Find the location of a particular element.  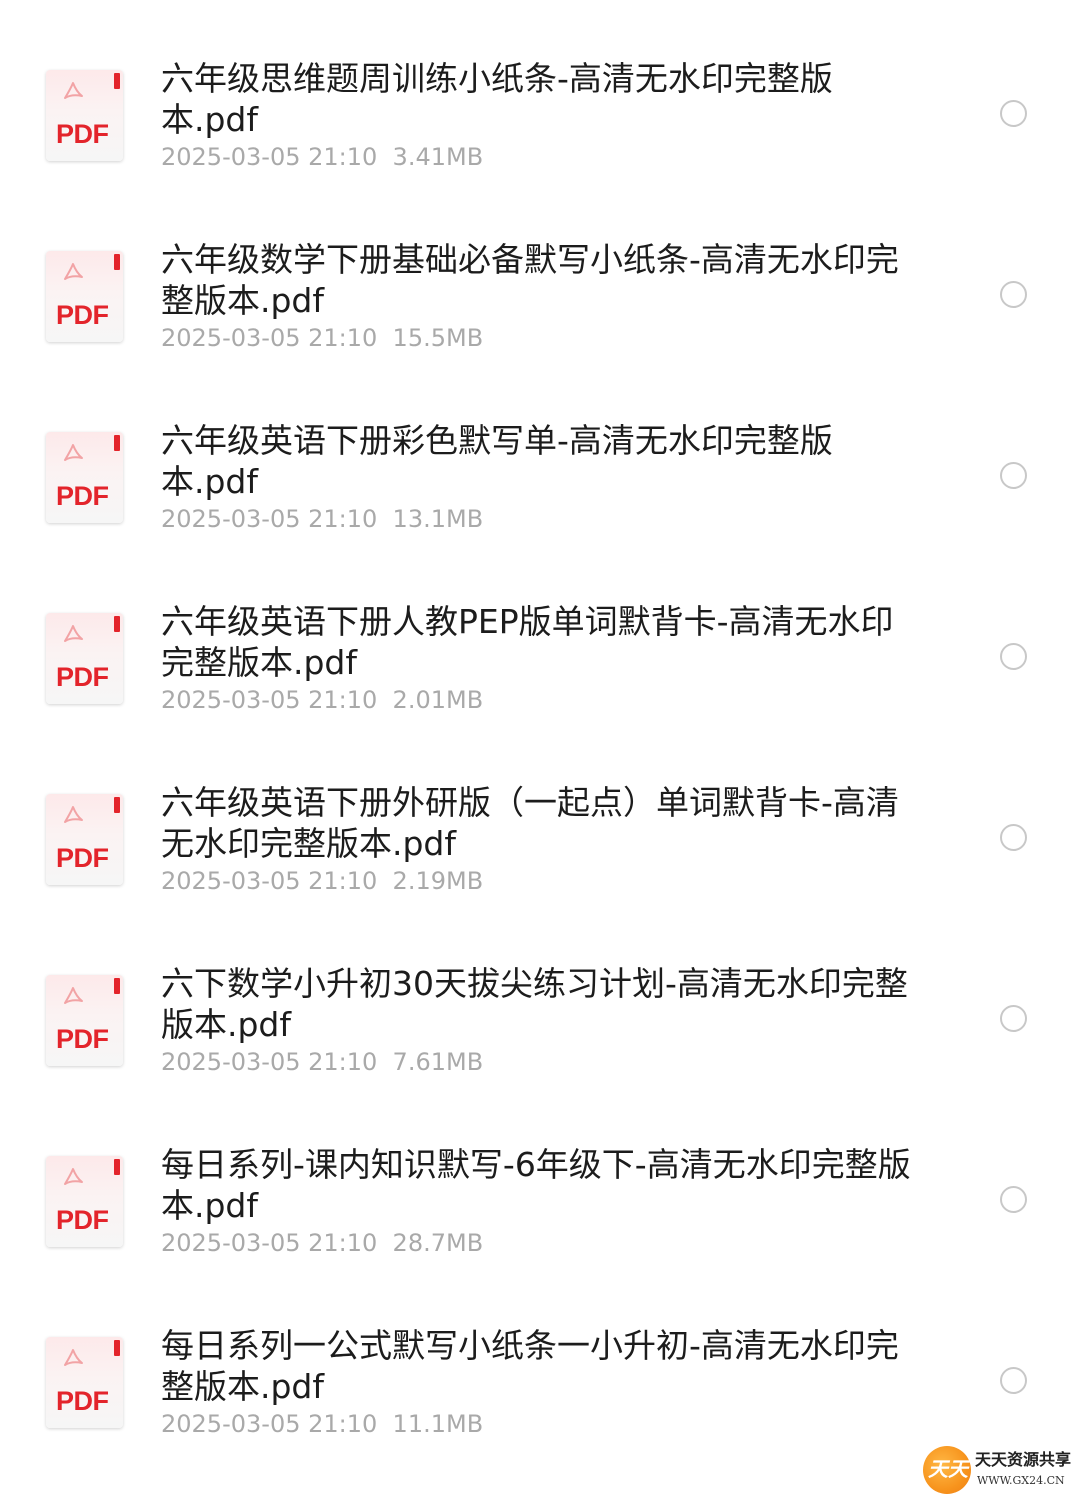

file-meta: 2025-03-05 21:10 2.01MB is located at coordinates (322, 700).